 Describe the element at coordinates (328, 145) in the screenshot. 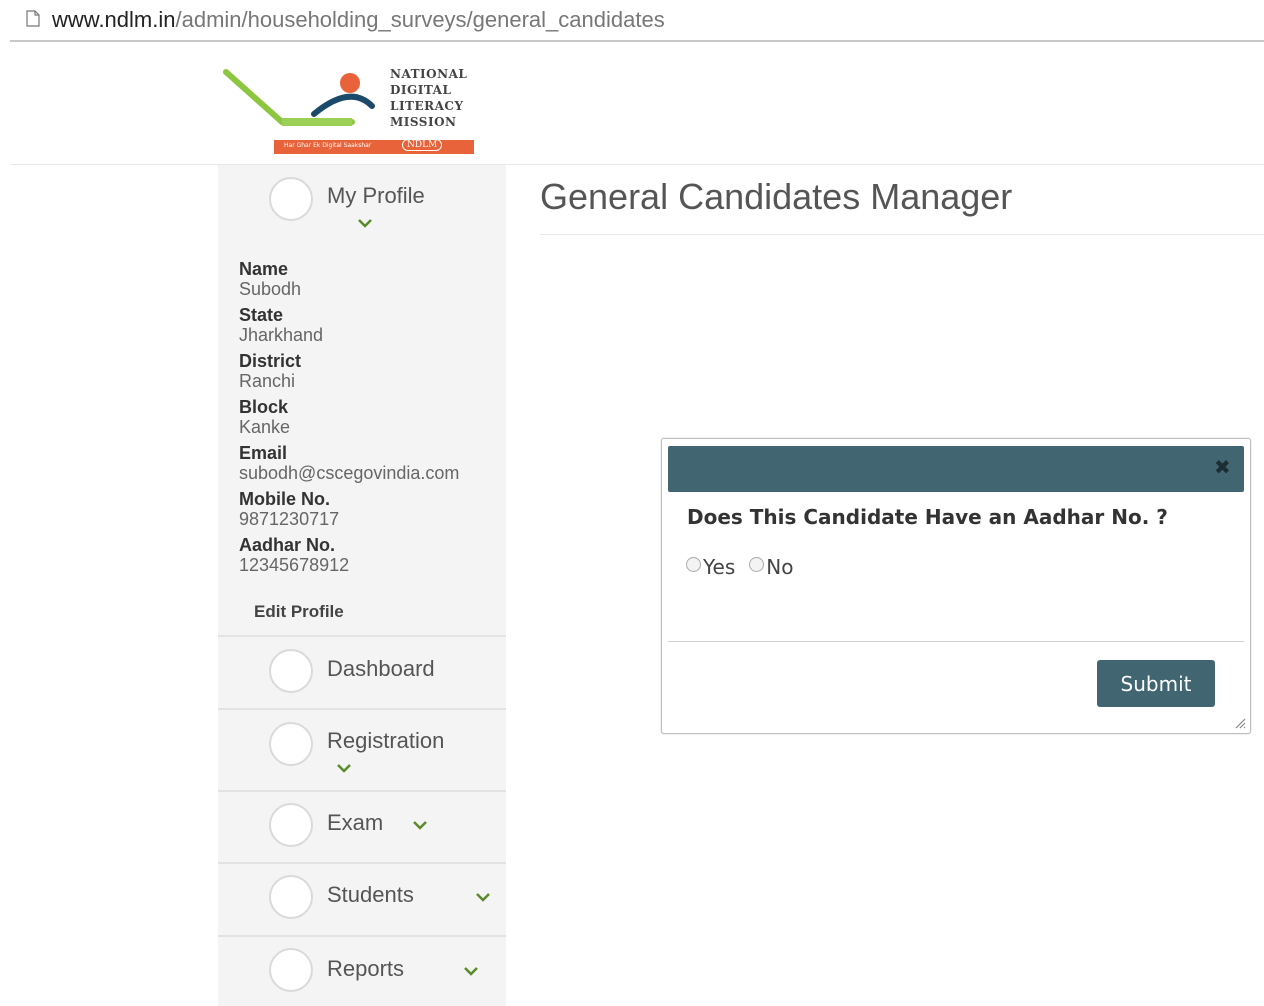

I see `logo-tagline: Har Ghar Ek Digital Saakshar` at that location.